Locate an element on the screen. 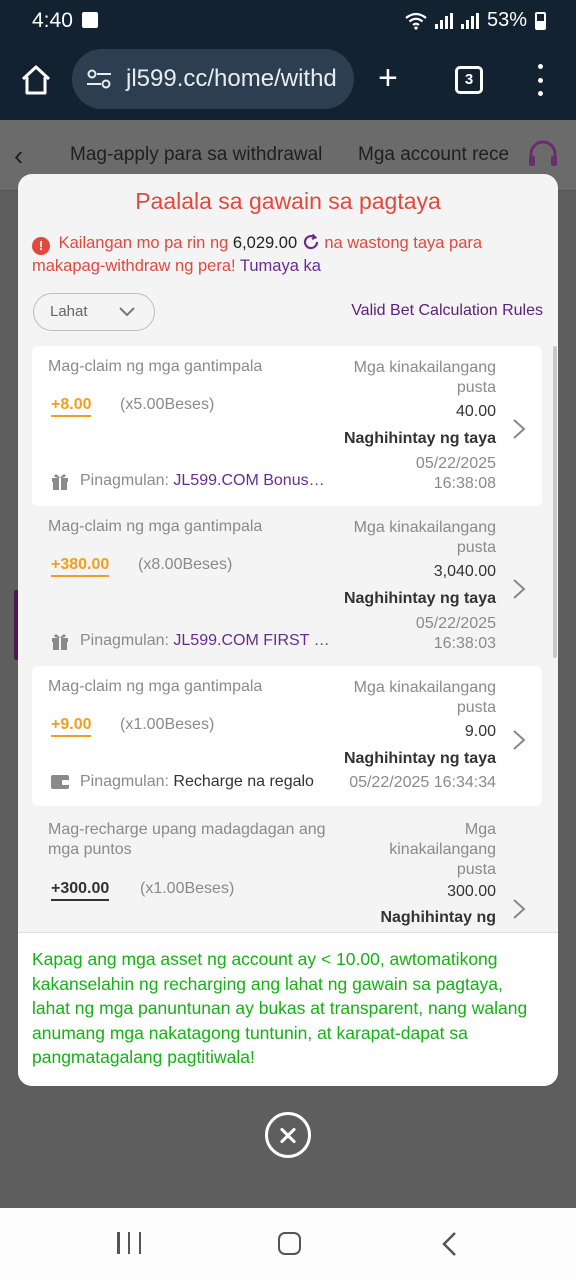  status-time: 4:40 is located at coordinates (52, 20).